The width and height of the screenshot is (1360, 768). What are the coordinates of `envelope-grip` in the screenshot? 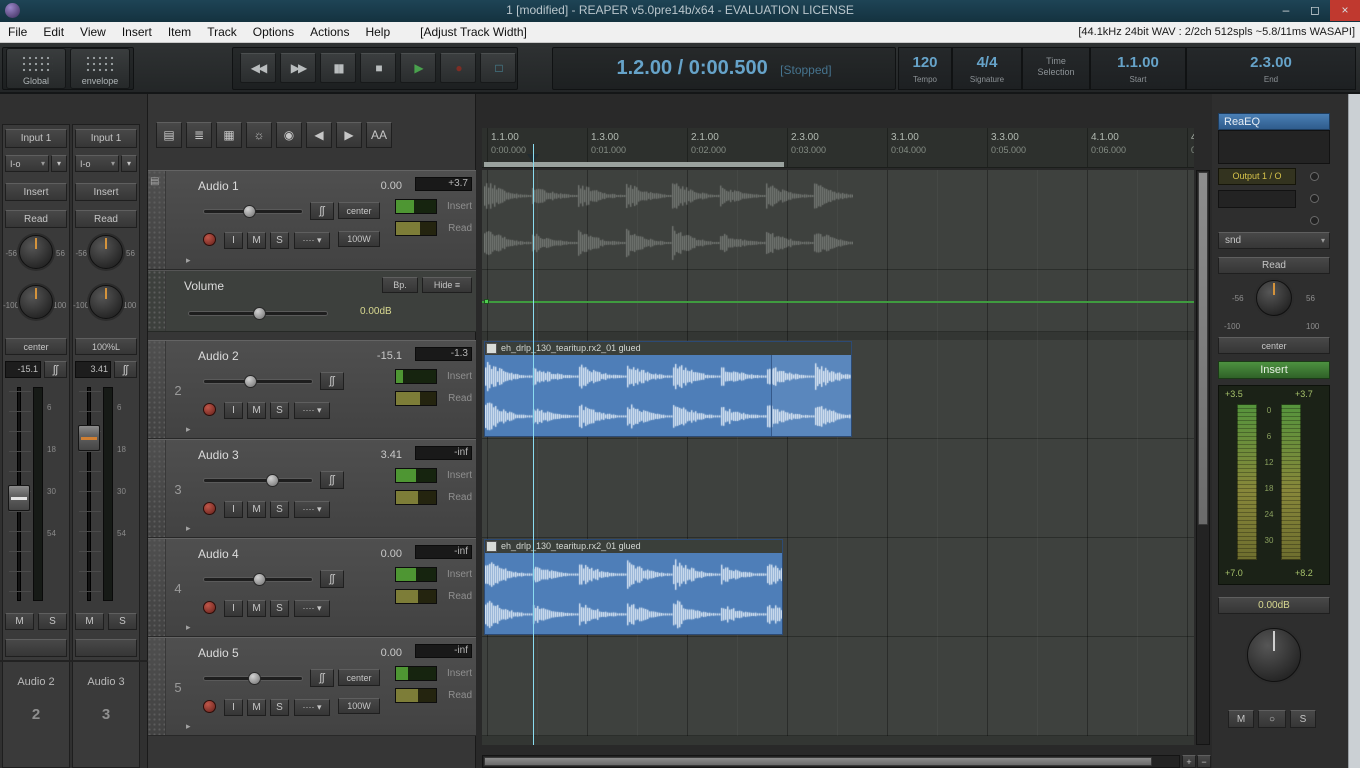 It's located at (157, 301).